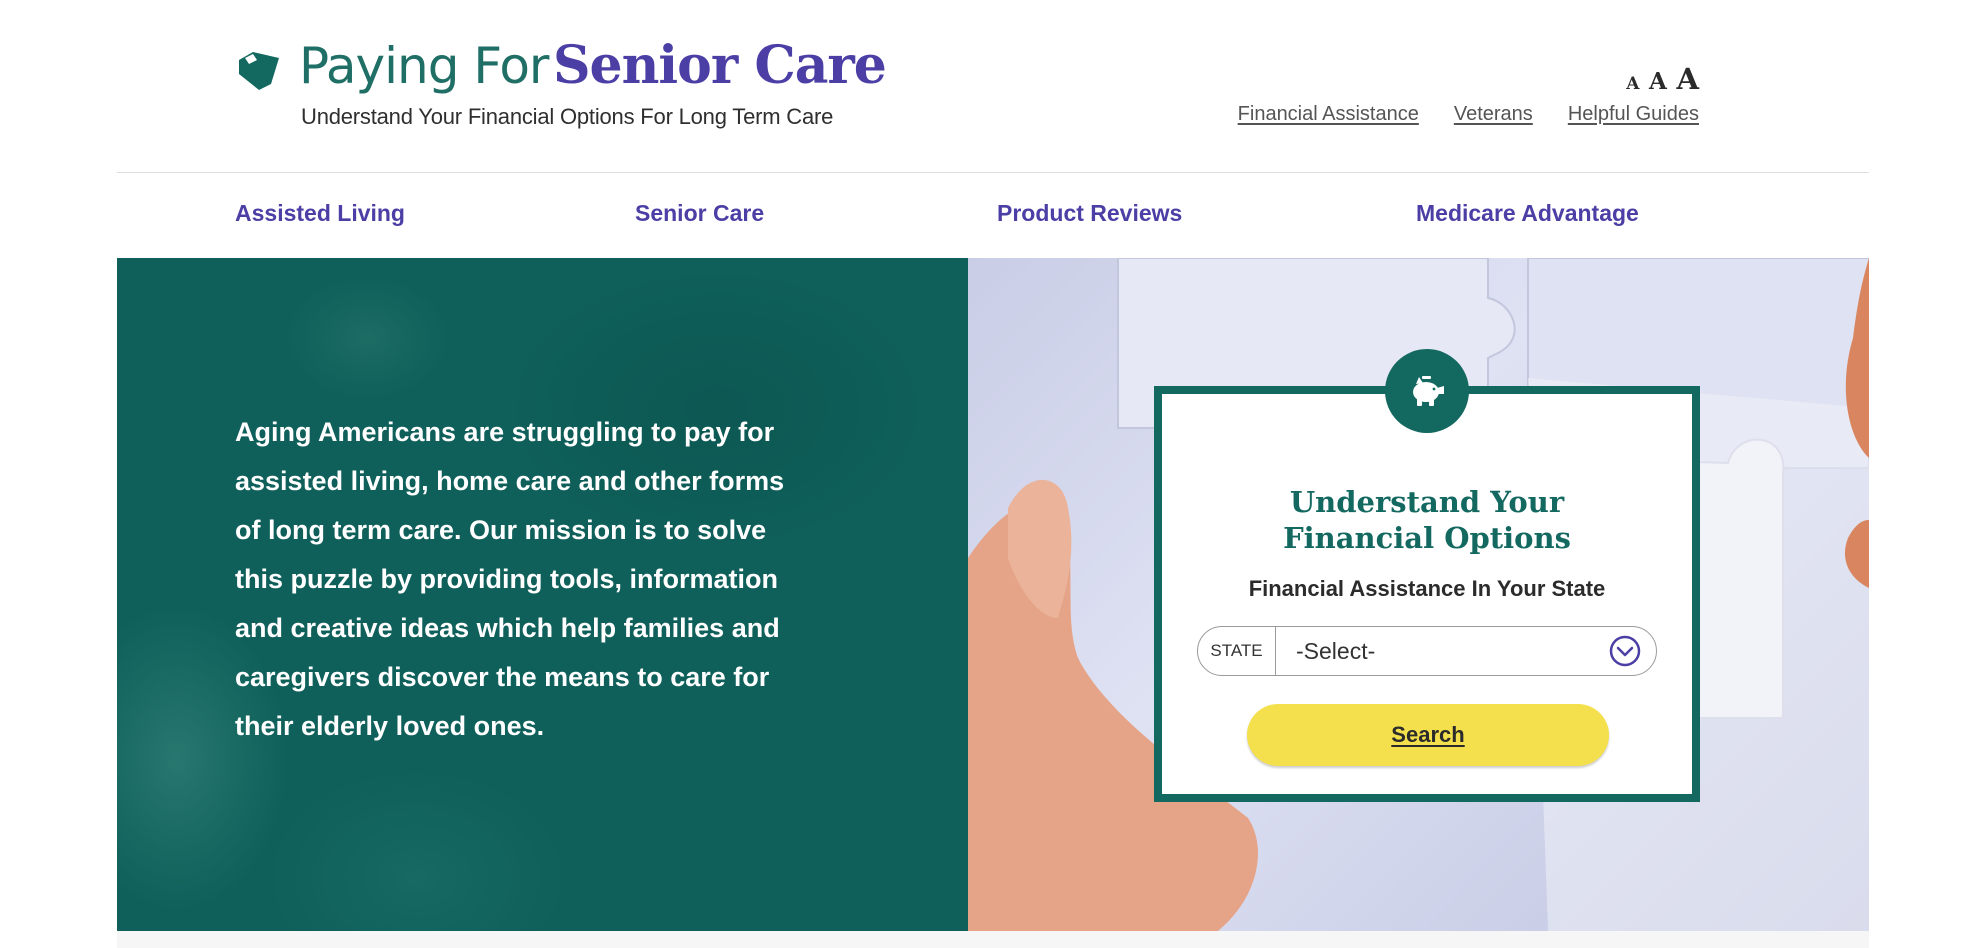 The width and height of the screenshot is (1986, 948). Describe the element at coordinates (699, 213) in the screenshot. I see `nav-senior-care: Senior Care` at that location.